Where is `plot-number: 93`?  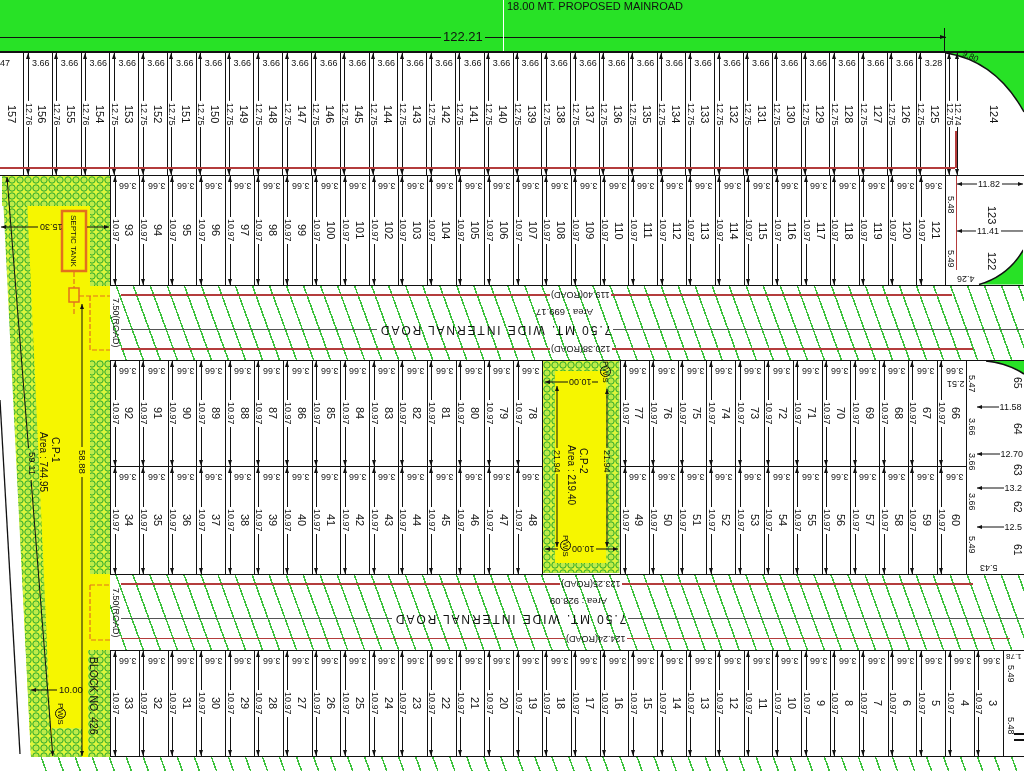 plot-number: 93 is located at coordinates (129, 230).